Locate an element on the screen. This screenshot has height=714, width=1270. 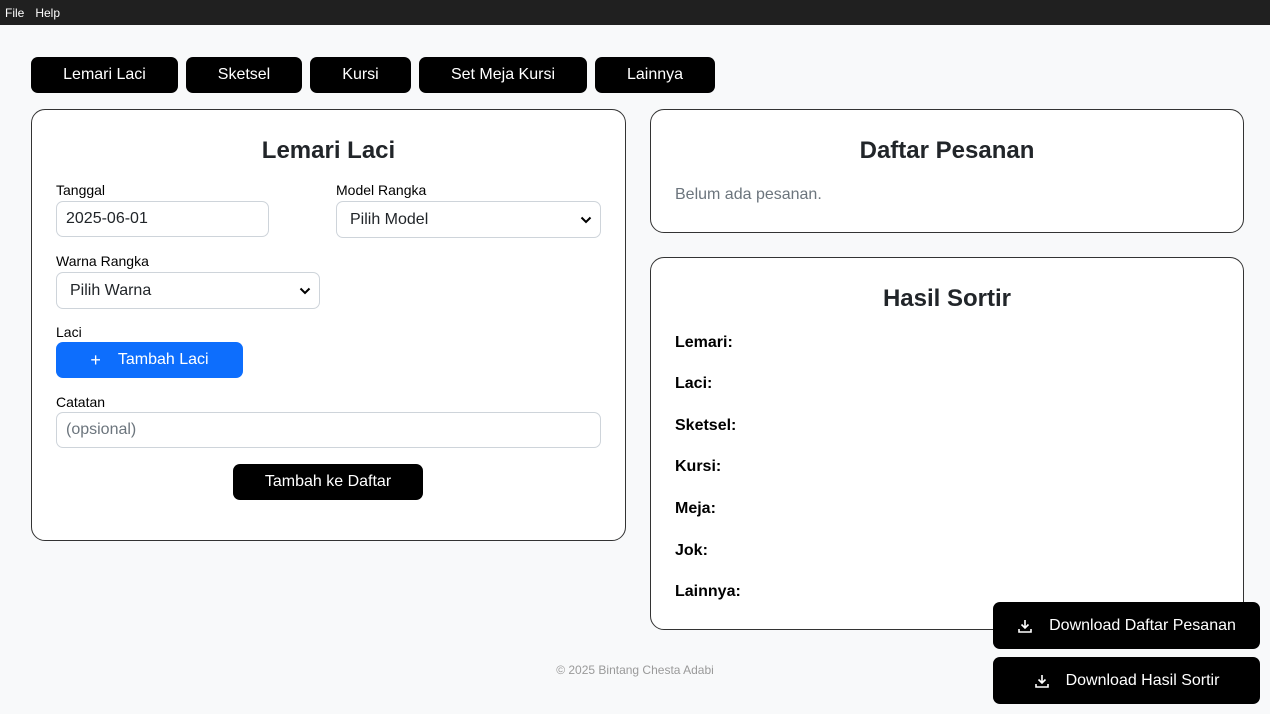
sorted-row-jok: Jok: is located at coordinates (691, 550).